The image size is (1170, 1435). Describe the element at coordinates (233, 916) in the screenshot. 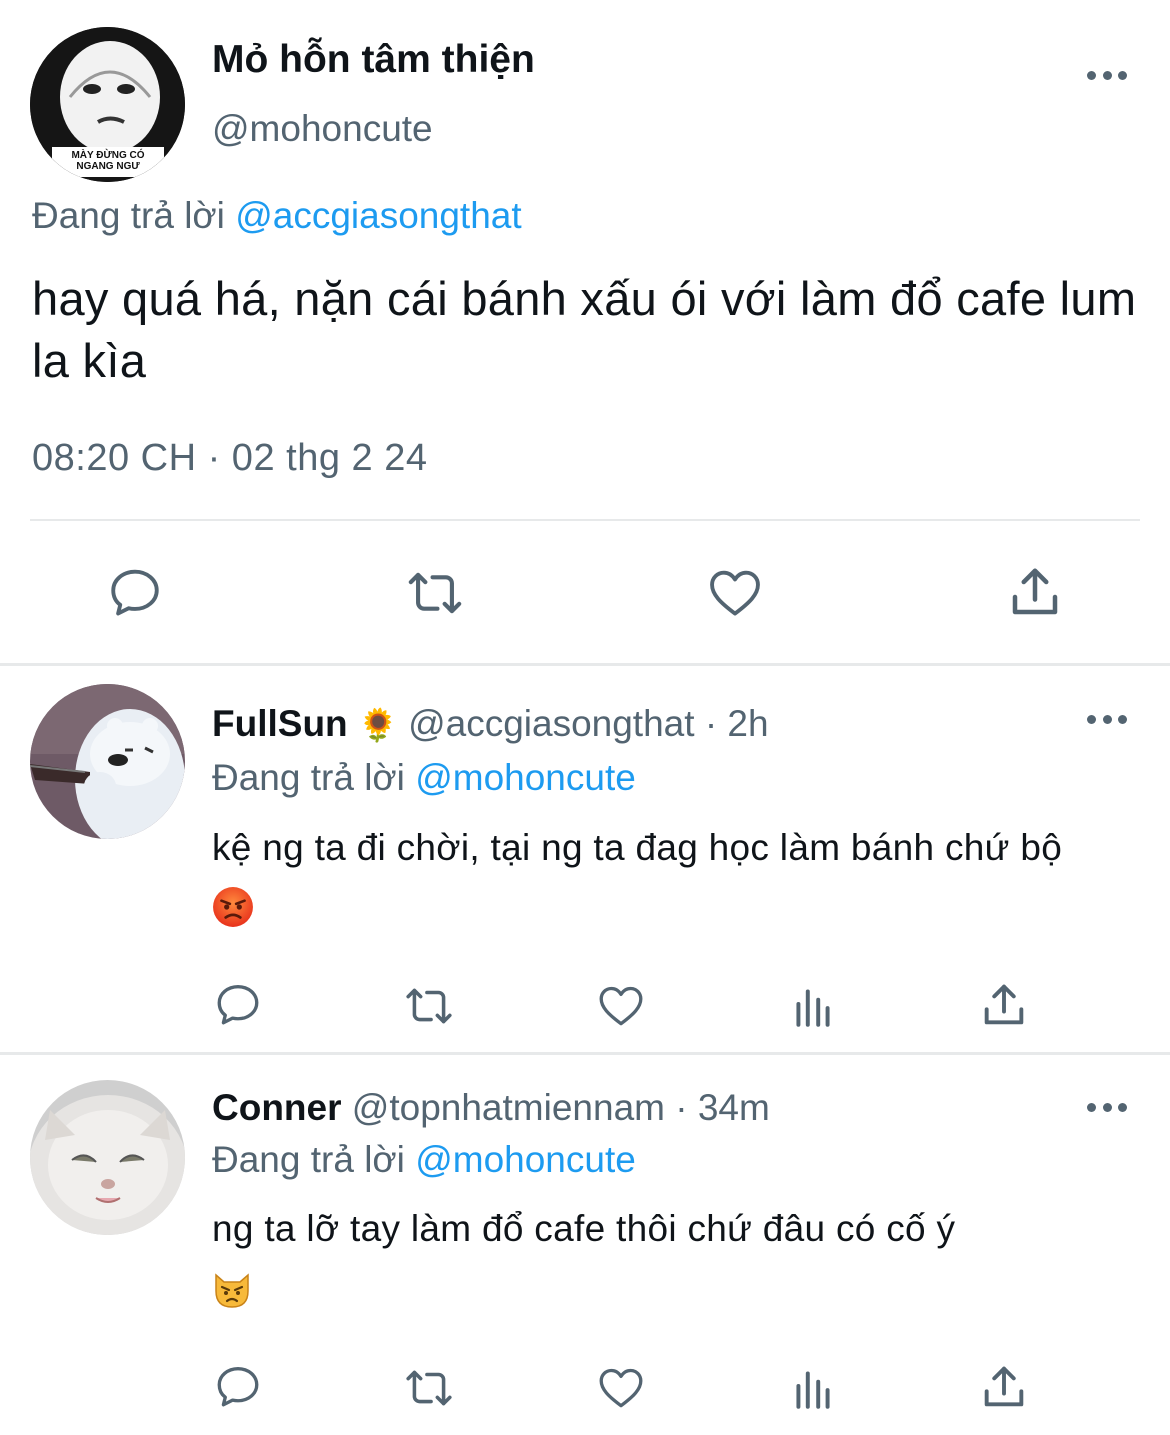

I see `angry-face-icon` at that location.